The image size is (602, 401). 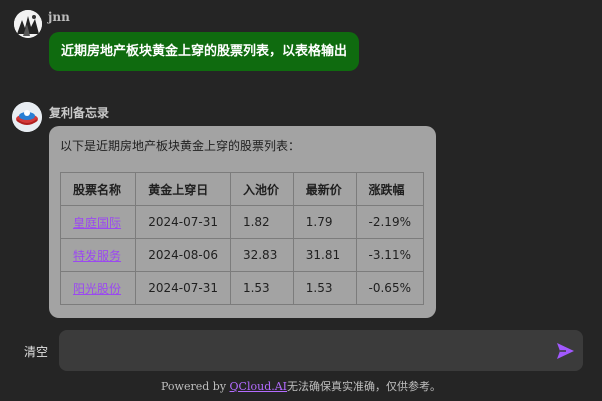 I want to click on table-cell: 31.81, so click(x=324, y=255).